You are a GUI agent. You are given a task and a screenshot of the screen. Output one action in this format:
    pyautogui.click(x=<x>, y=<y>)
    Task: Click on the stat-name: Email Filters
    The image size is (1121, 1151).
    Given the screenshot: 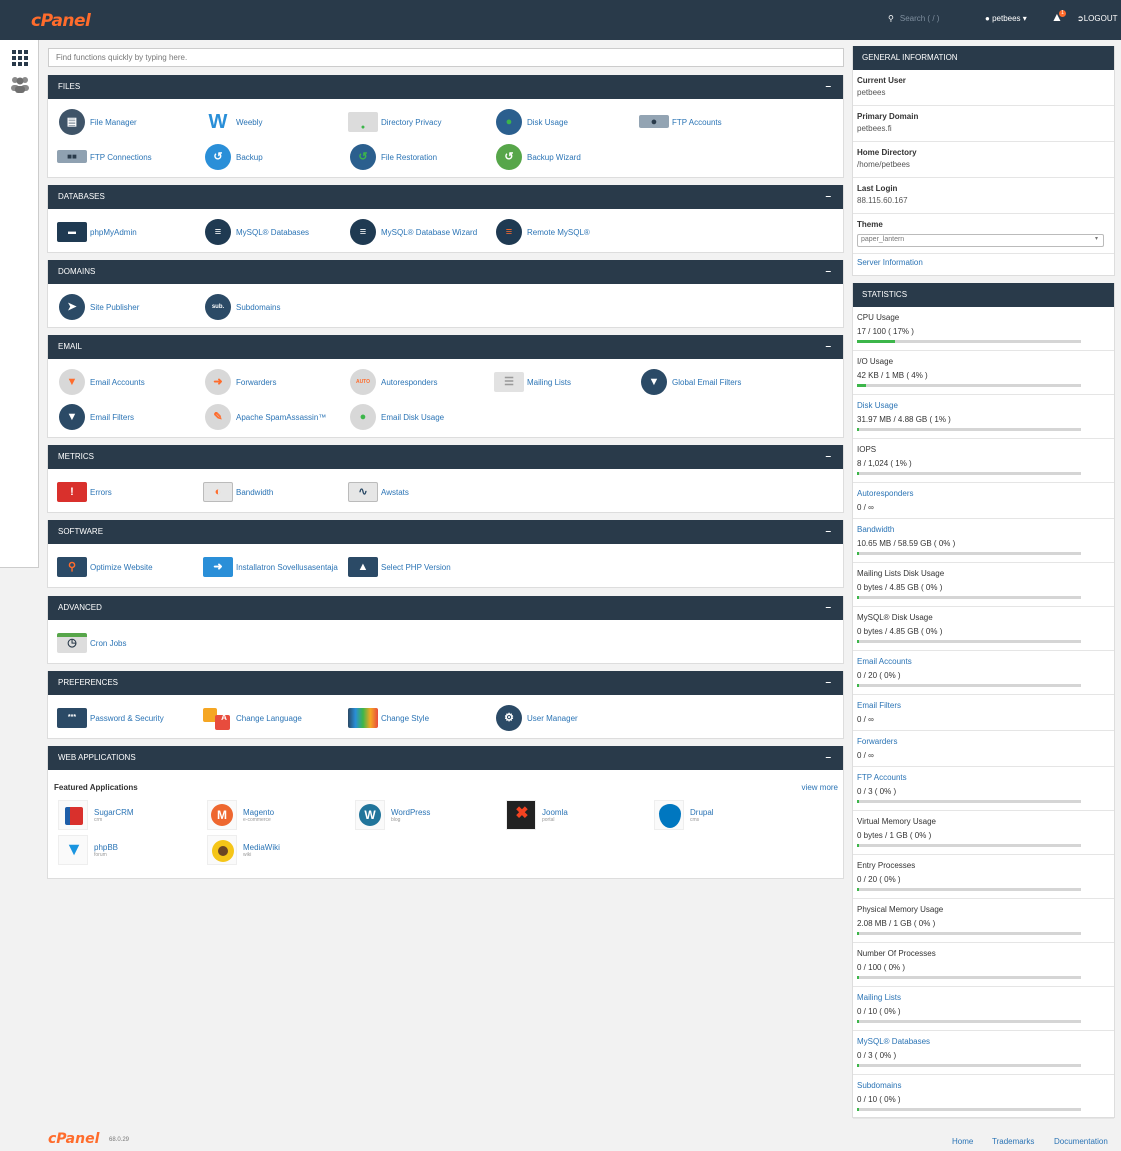 What is the action you would take?
    pyautogui.click(x=879, y=705)
    